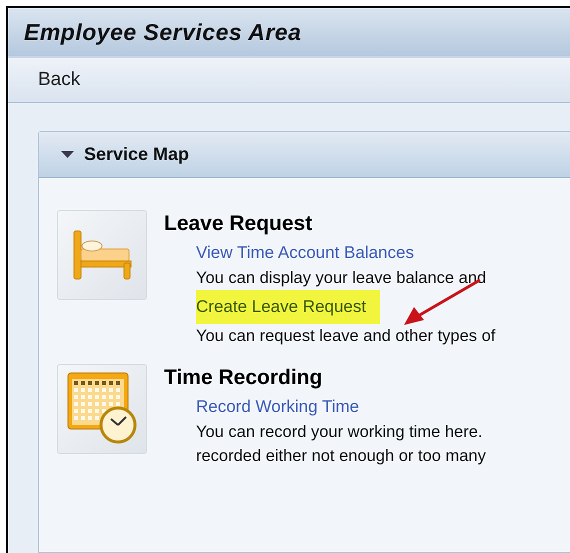 The height and width of the screenshot is (553, 570). What do you see at coordinates (239, 224) in the screenshot?
I see `group-title: Leave Request` at bounding box center [239, 224].